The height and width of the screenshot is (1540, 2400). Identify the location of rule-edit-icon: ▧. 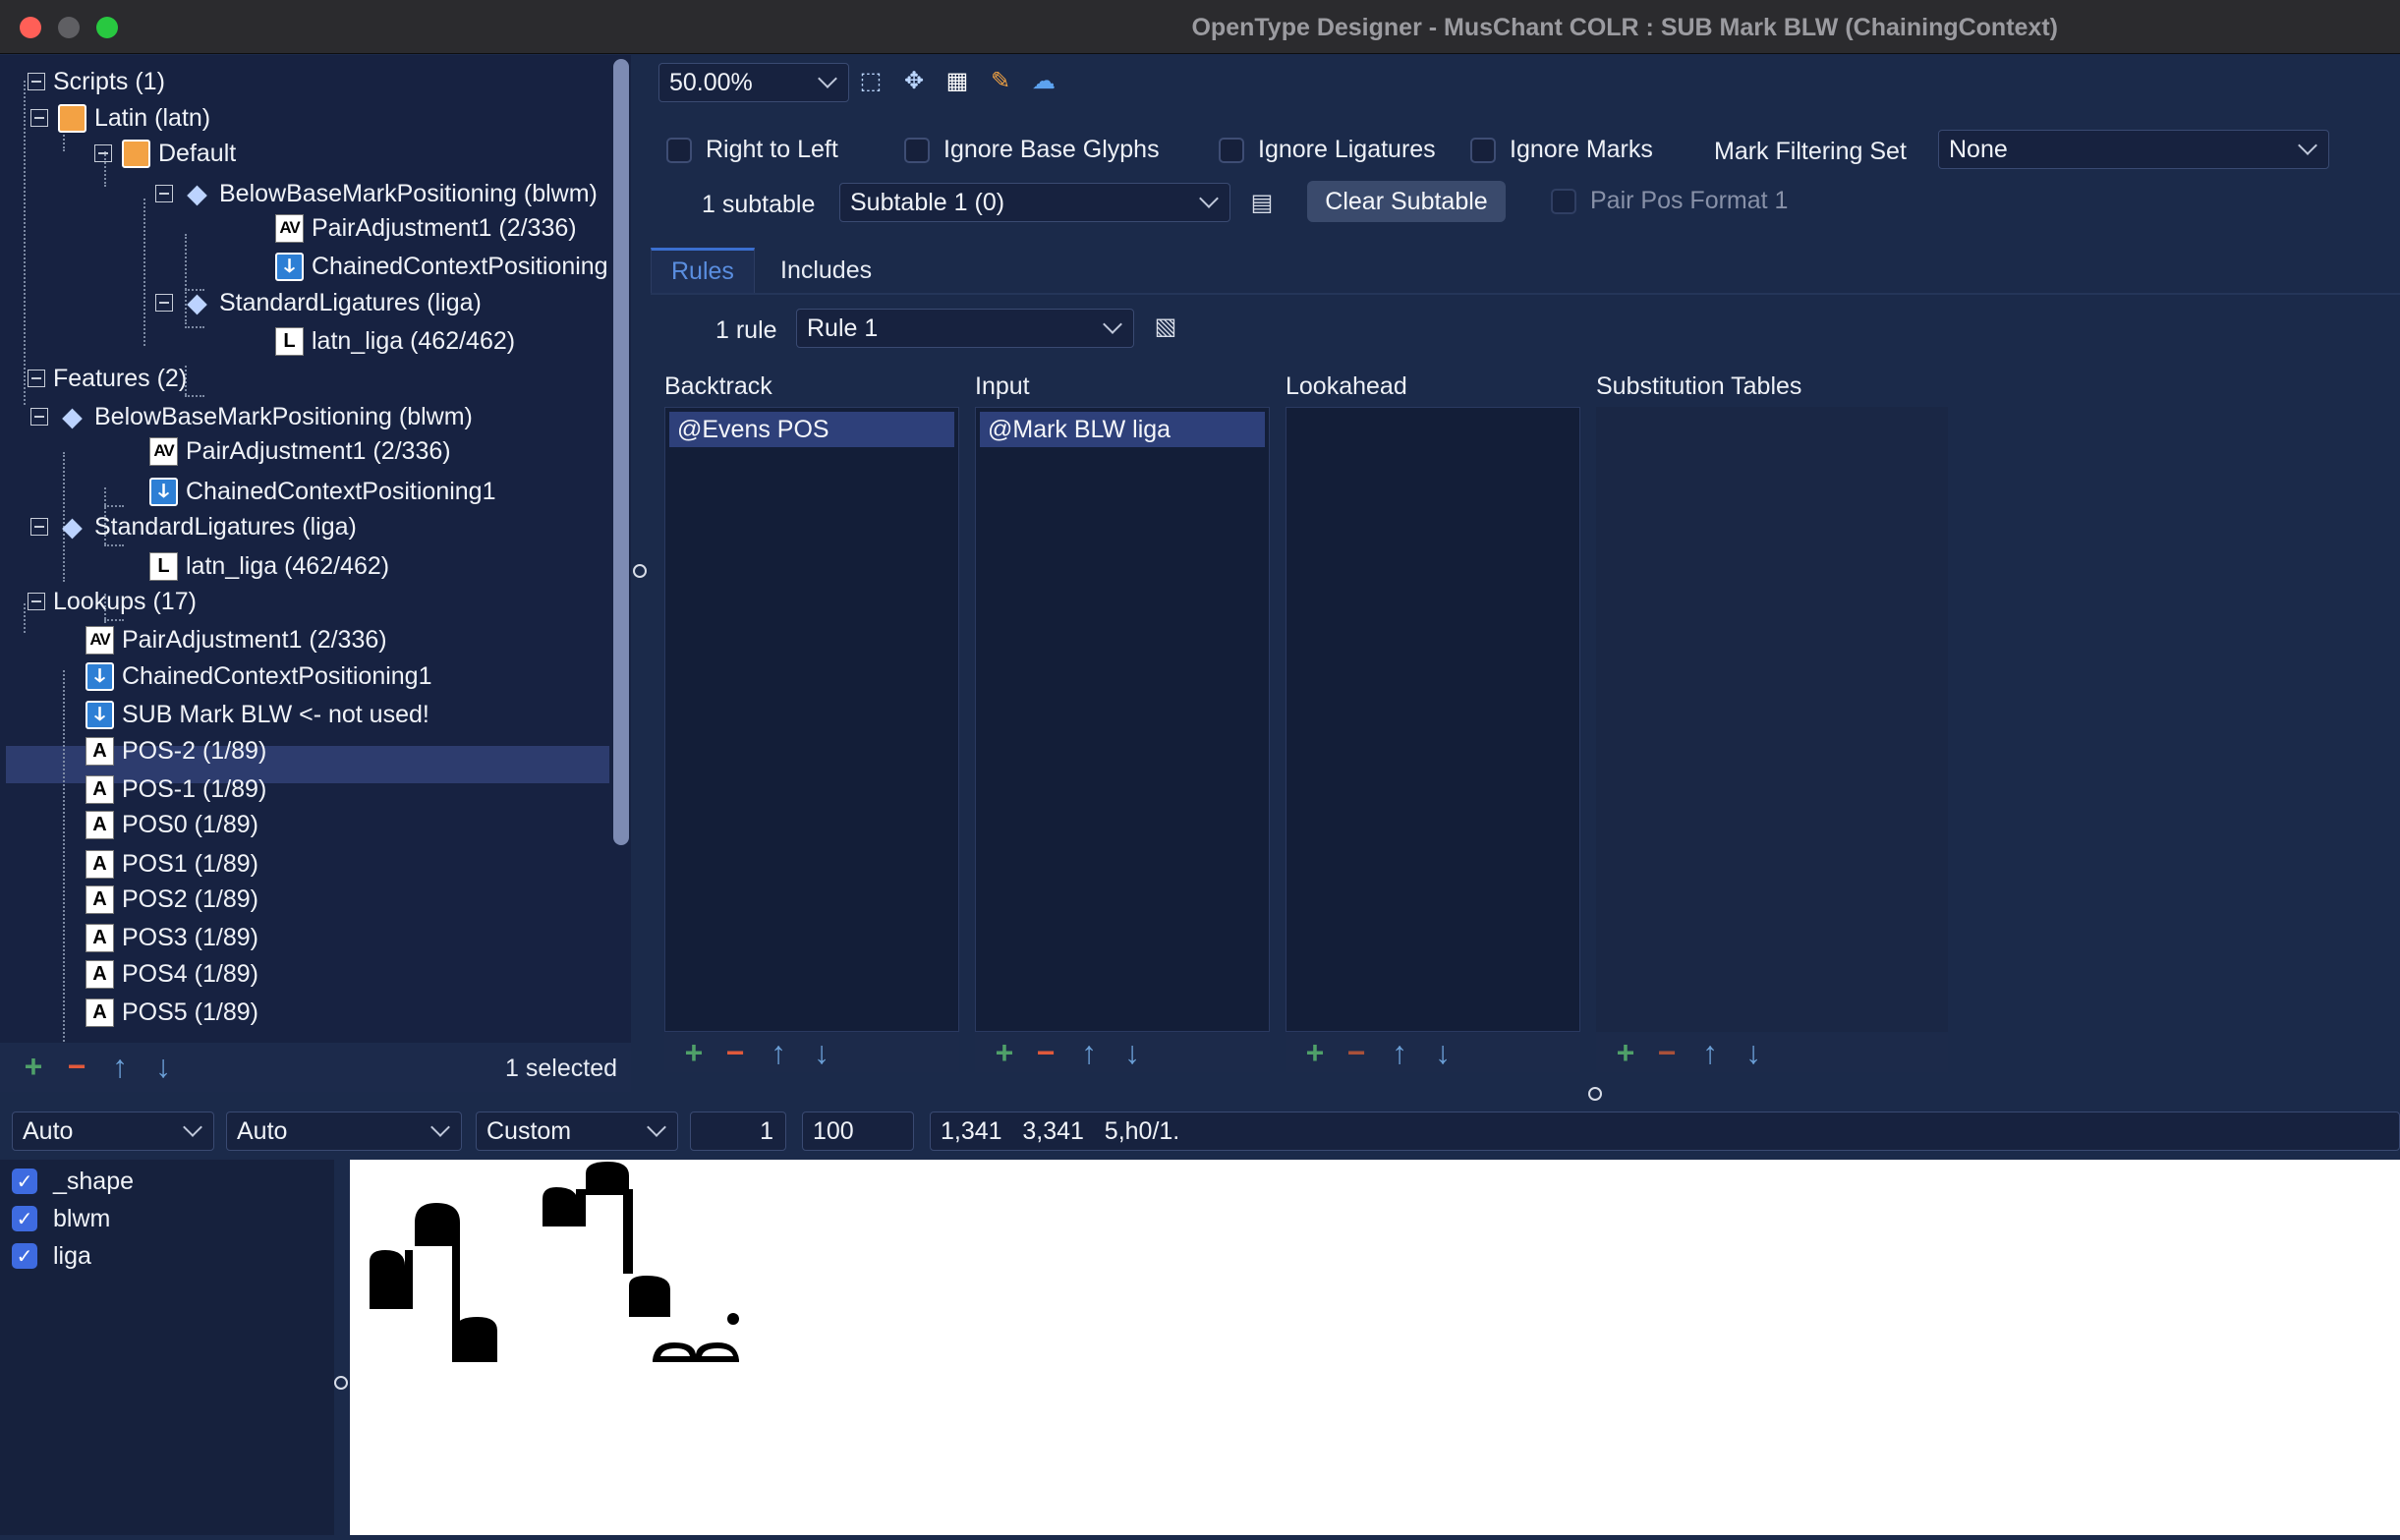
(1165, 326).